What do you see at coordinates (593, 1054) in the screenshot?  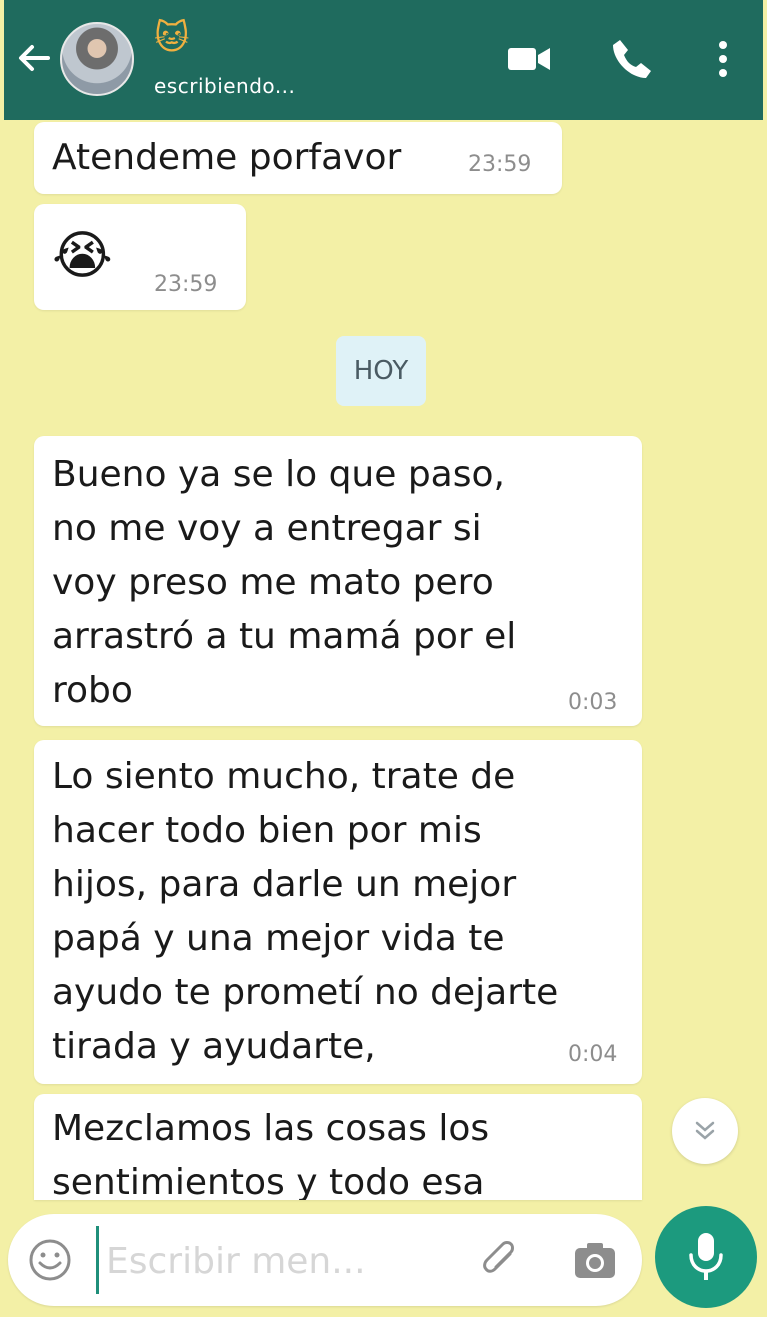 I see `message-time: 0:04` at bounding box center [593, 1054].